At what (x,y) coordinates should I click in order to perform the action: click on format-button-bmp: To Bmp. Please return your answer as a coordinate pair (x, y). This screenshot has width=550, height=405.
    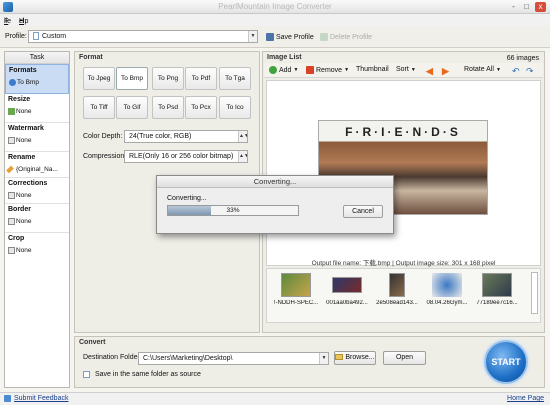
    Looking at the image, I should click on (132, 78).